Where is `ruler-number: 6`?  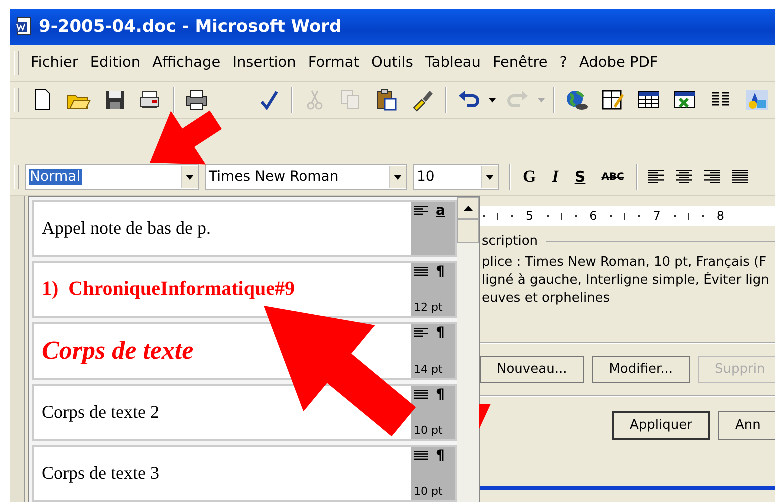
ruler-number: 6 is located at coordinates (594, 216).